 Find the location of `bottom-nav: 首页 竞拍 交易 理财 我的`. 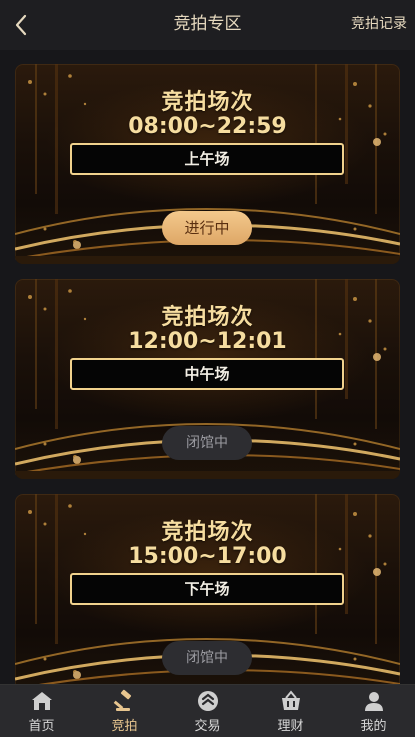

bottom-nav: 首页 竞拍 交易 理财 我的 is located at coordinates (207, 710).